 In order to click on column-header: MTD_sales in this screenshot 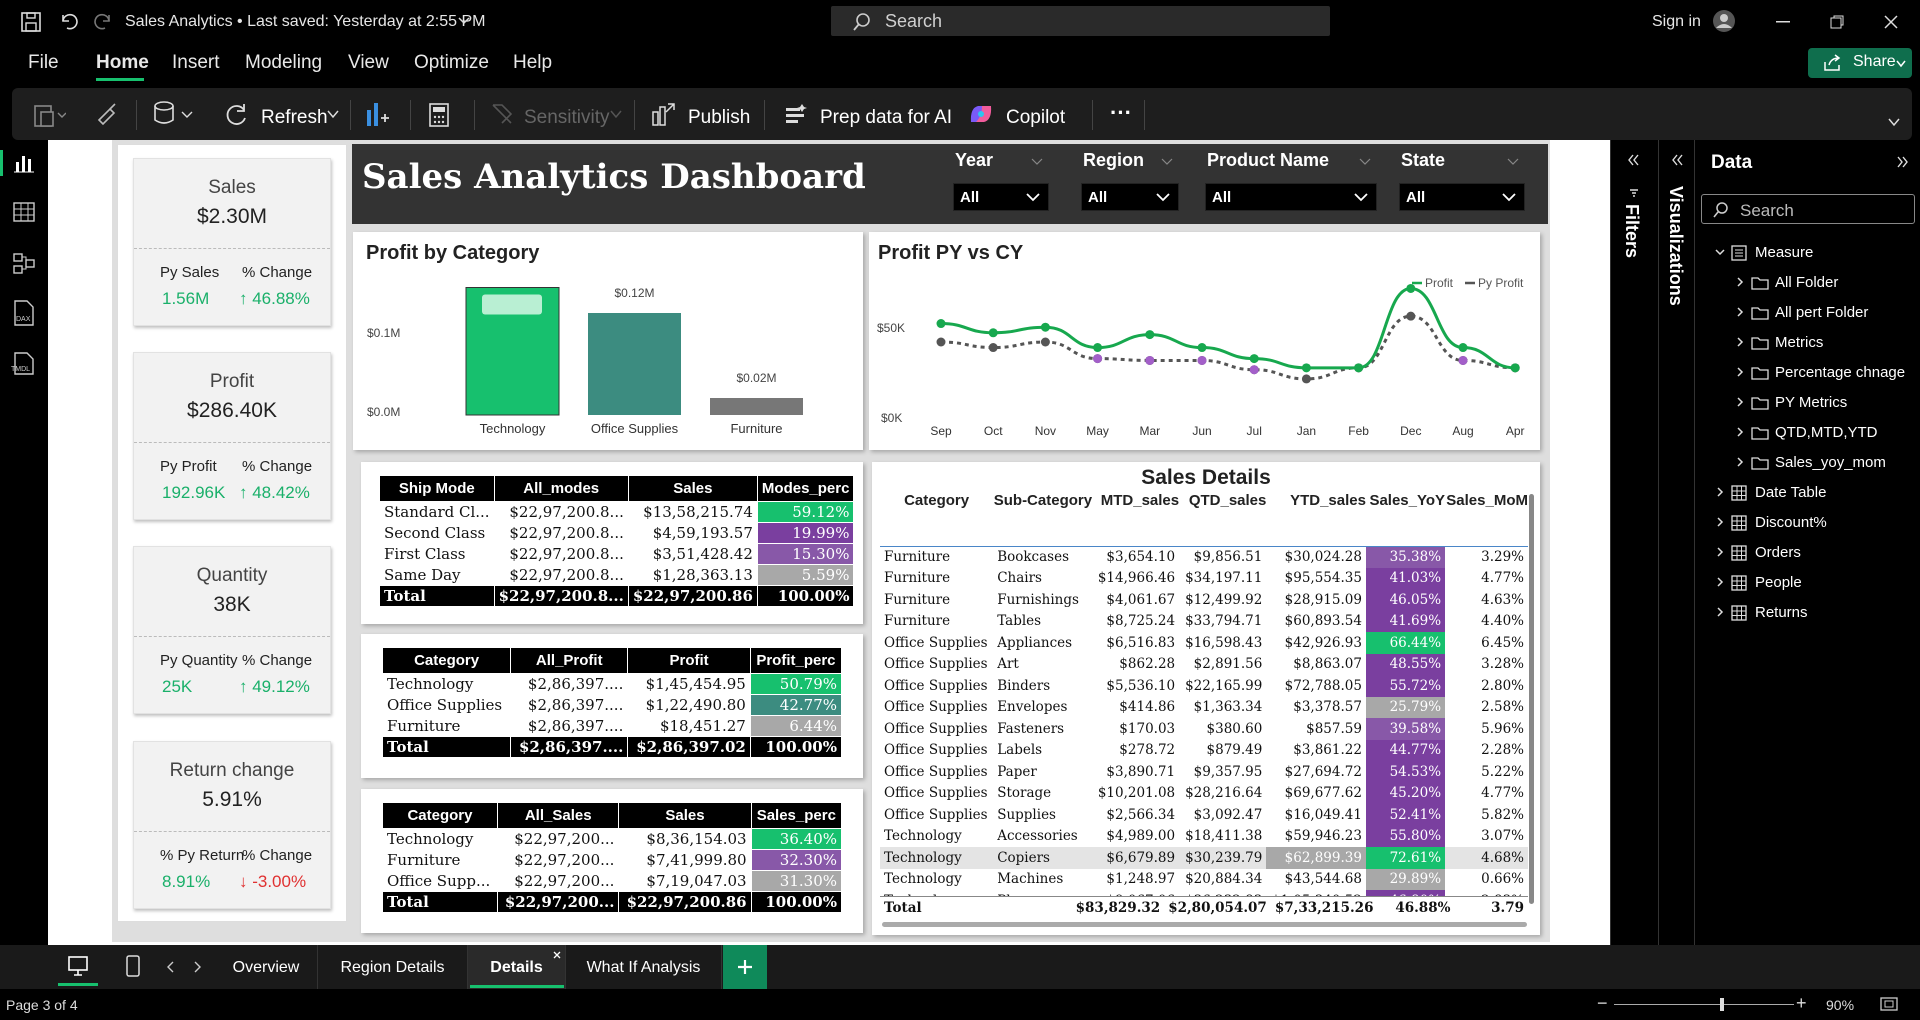, I will do `click(1136, 516)`.